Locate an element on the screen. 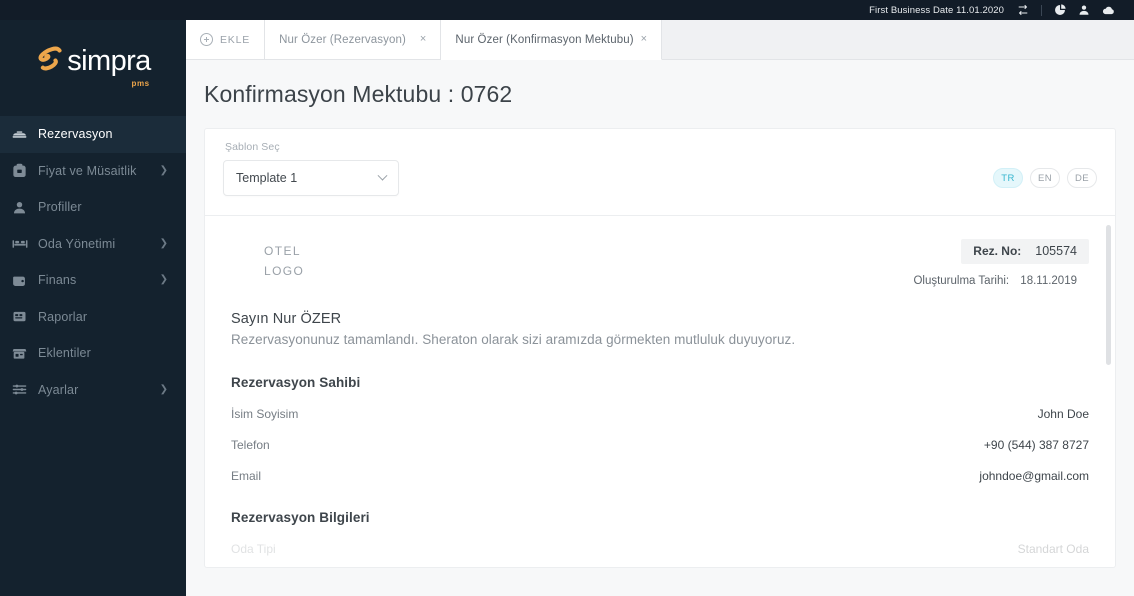 Image resolution: width=1134 pixels, height=596 pixels. template-select: Template 1 is located at coordinates (311, 178).